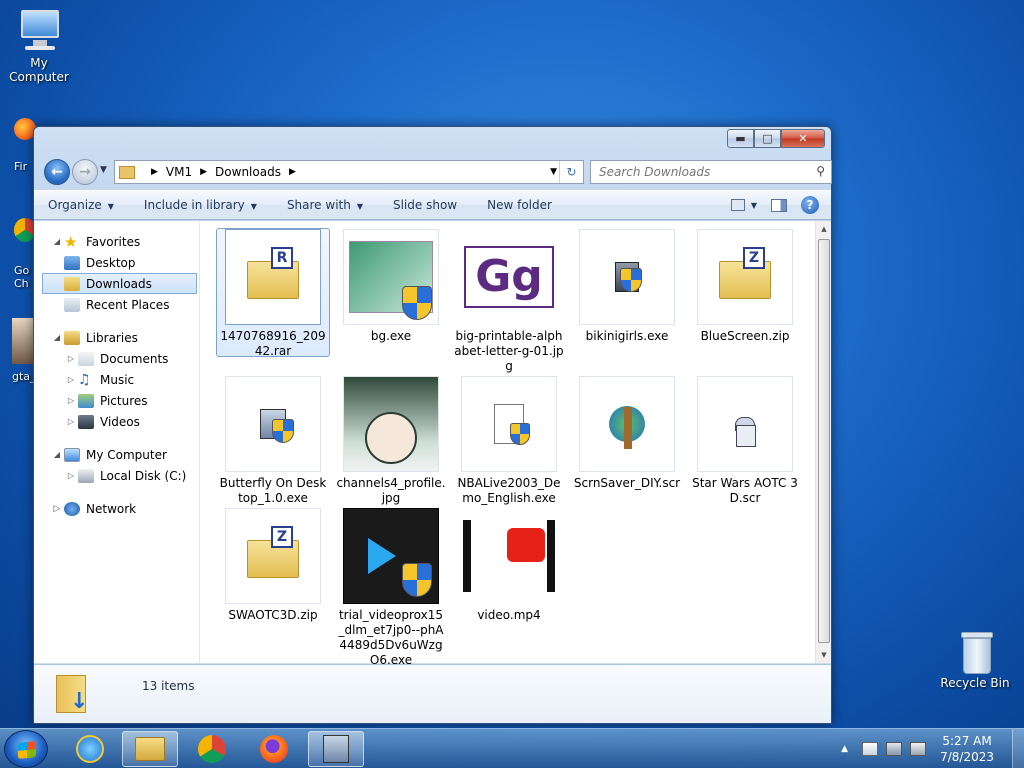 Image resolution: width=1024 pixels, height=768 pixels. I want to click on address-dropdown-icon: ▼, so click(553, 172).